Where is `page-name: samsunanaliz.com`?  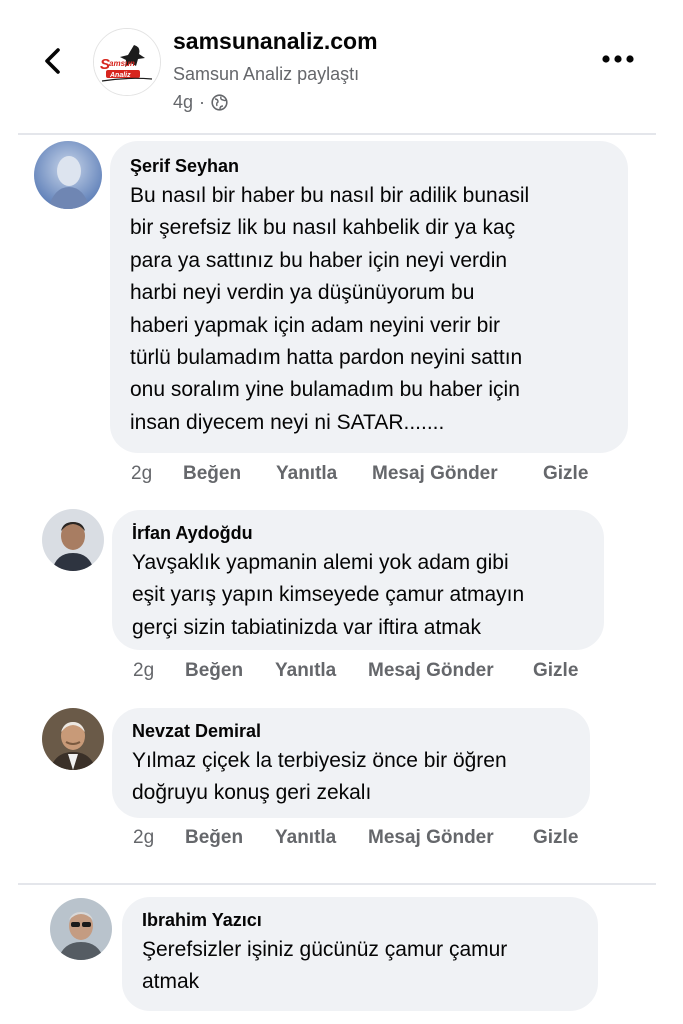 page-name: samsunanaliz.com is located at coordinates (275, 41).